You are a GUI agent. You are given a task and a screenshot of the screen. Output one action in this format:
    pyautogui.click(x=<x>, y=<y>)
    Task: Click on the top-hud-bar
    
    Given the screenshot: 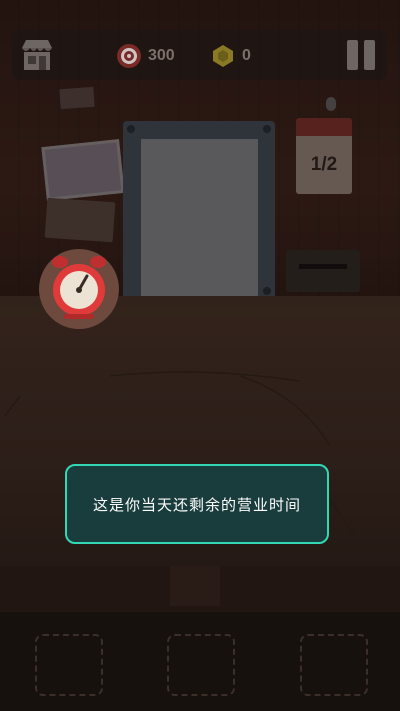 What is the action you would take?
    pyautogui.click(x=199, y=55)
    